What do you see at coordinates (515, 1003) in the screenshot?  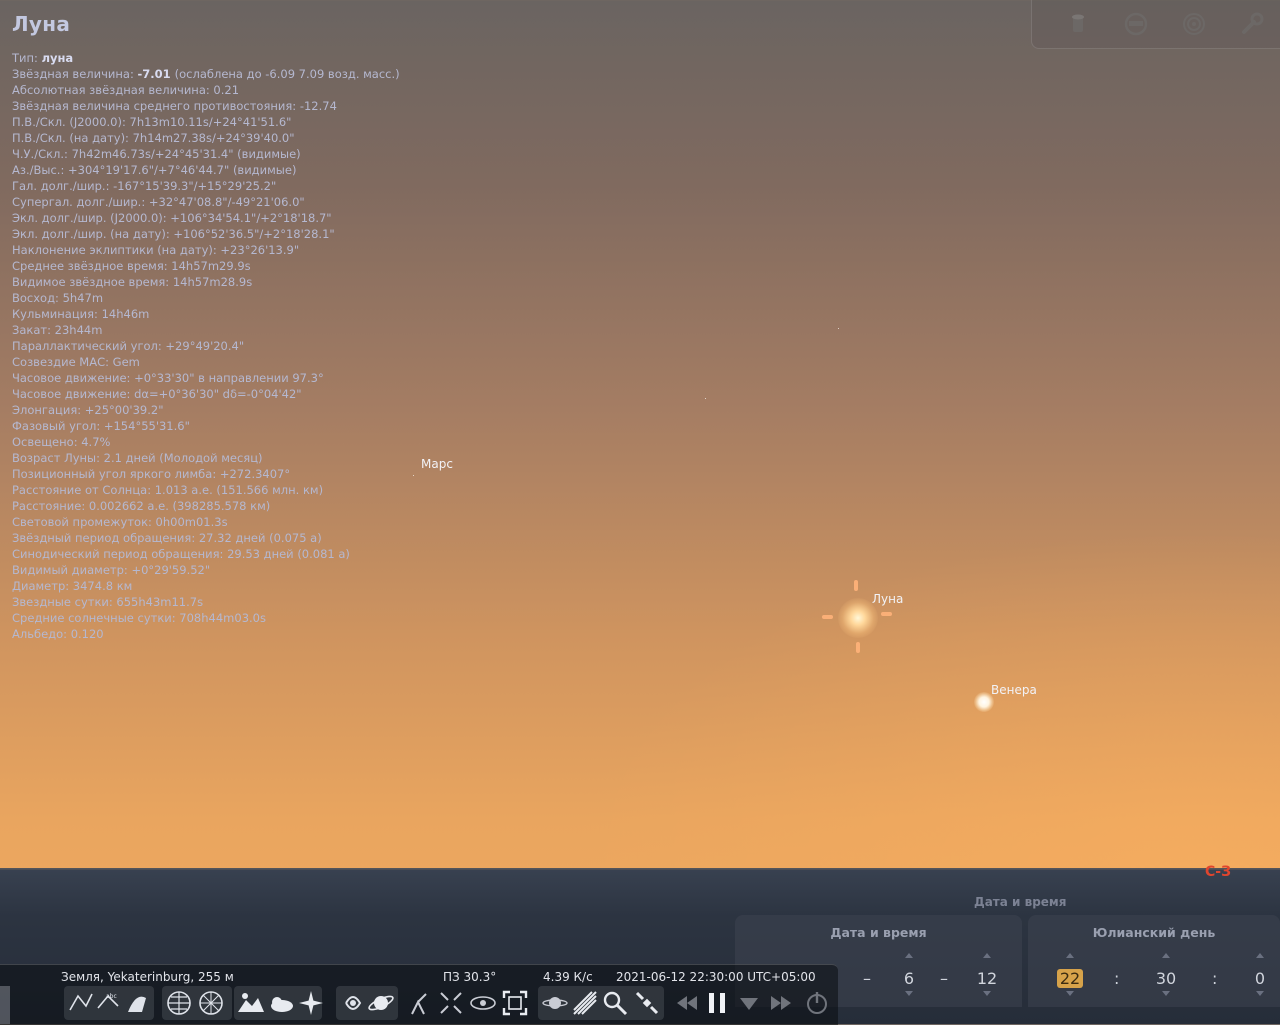 I see `fullscreen-icon` at bounding box center [515, 1003].